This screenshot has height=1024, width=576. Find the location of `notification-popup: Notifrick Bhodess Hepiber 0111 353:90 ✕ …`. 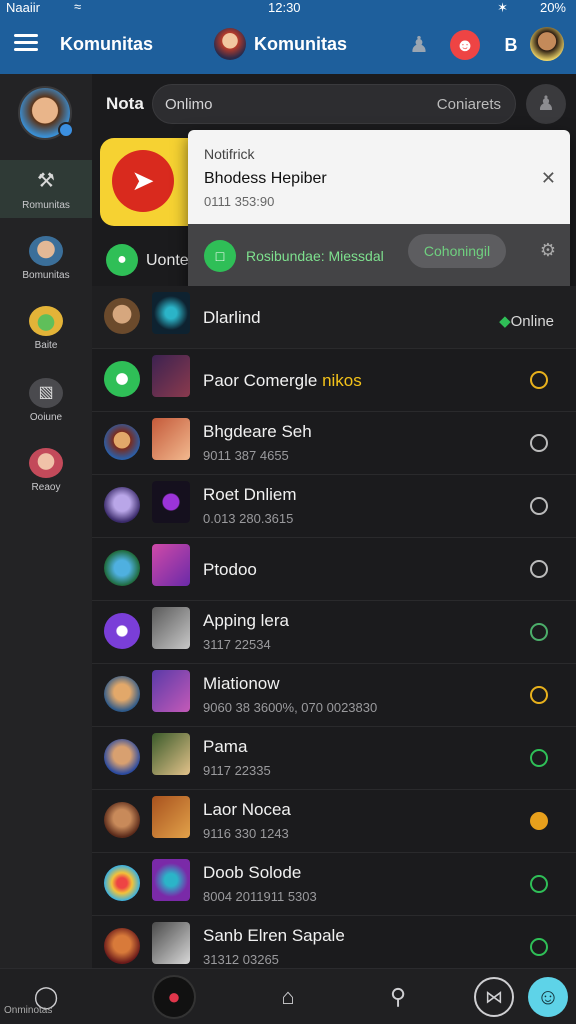

notification-popup: Notifrick Bhodess Hepiber 0111 353:90 ✕ … is located at coordinates (379, 212).